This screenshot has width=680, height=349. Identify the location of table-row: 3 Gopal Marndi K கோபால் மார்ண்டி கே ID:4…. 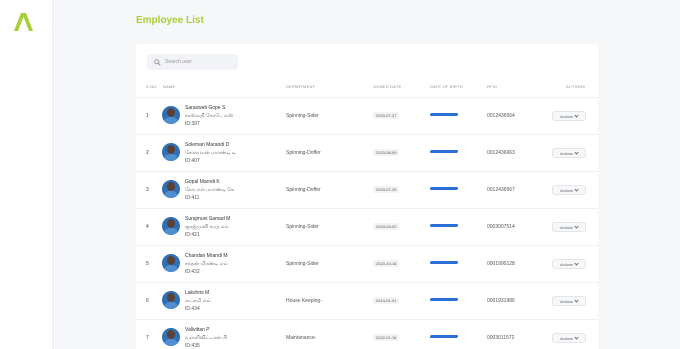
(367, 189).